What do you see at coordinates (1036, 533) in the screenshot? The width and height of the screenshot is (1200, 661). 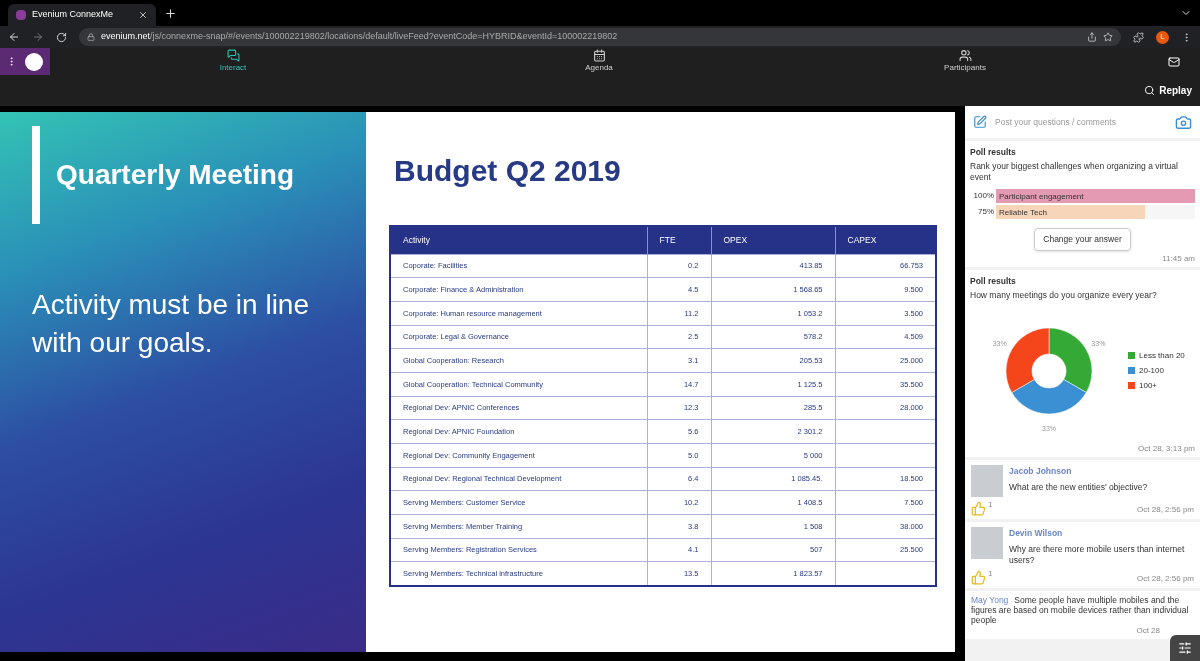 I see `author-name: Devin Wilson` at bounding box center [1036, 533].